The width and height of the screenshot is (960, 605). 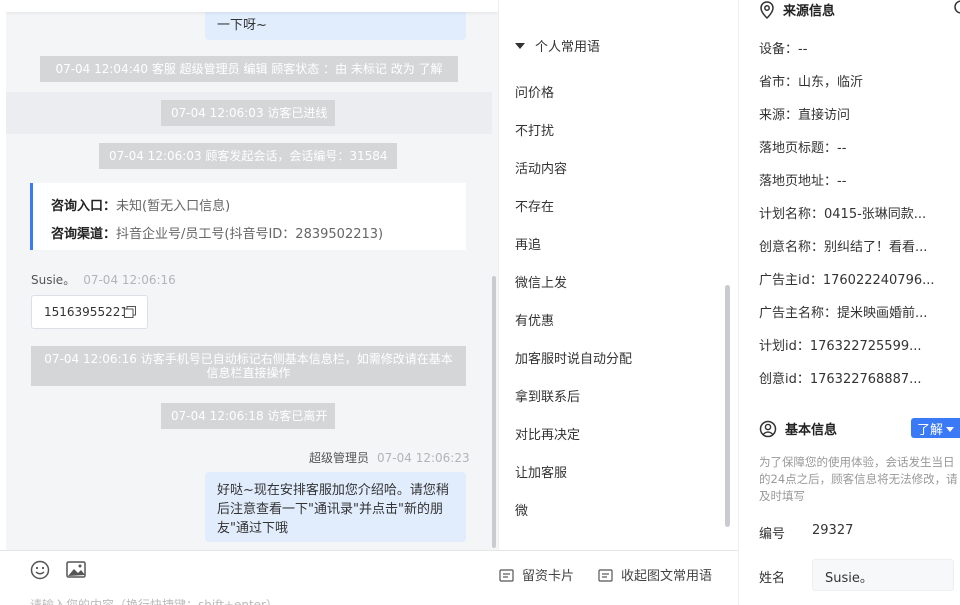 I want to click on collapse-label: 收起图文常用语, so click(x=667, y=576).